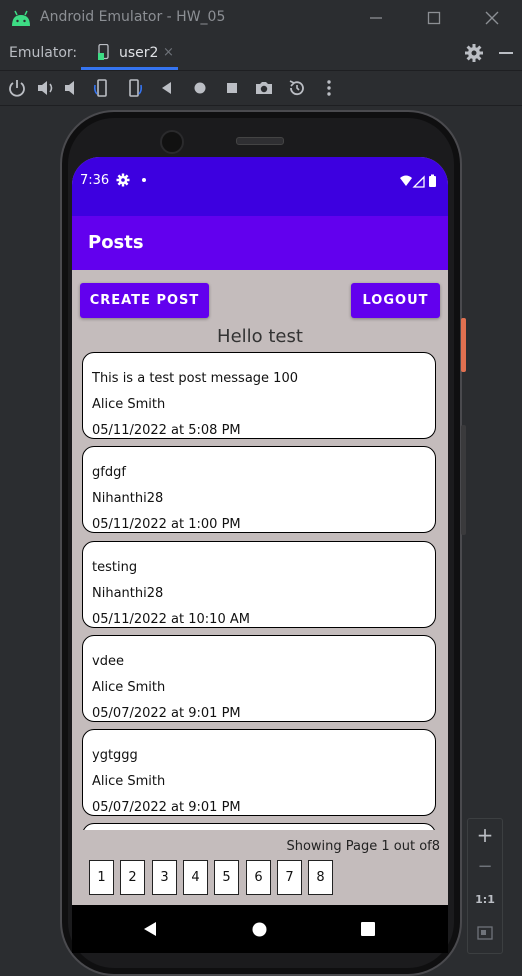  Describe the element at coordinates (46, 88) in the screenshot. I see `volume-up-icon` at that location.